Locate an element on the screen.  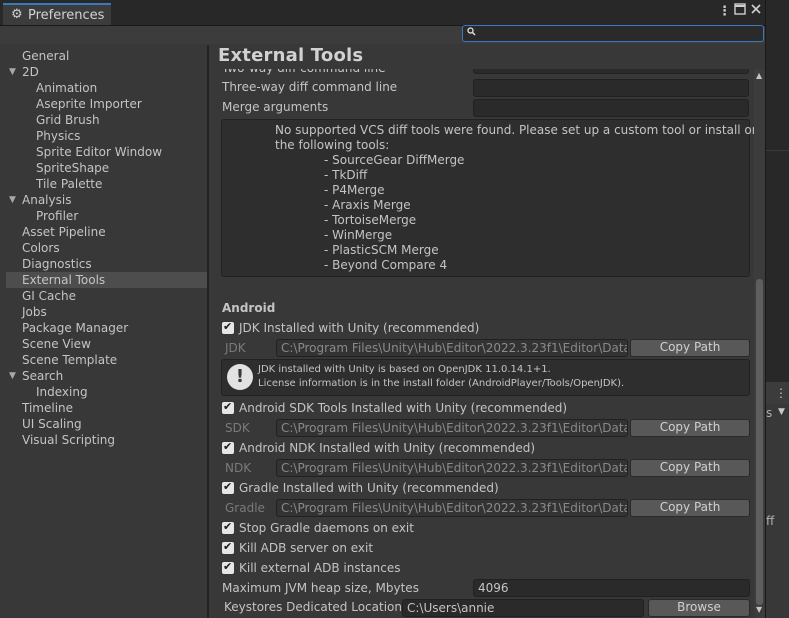
vcs-tool-item: - TkDiff is located at coordinates (346, 175).